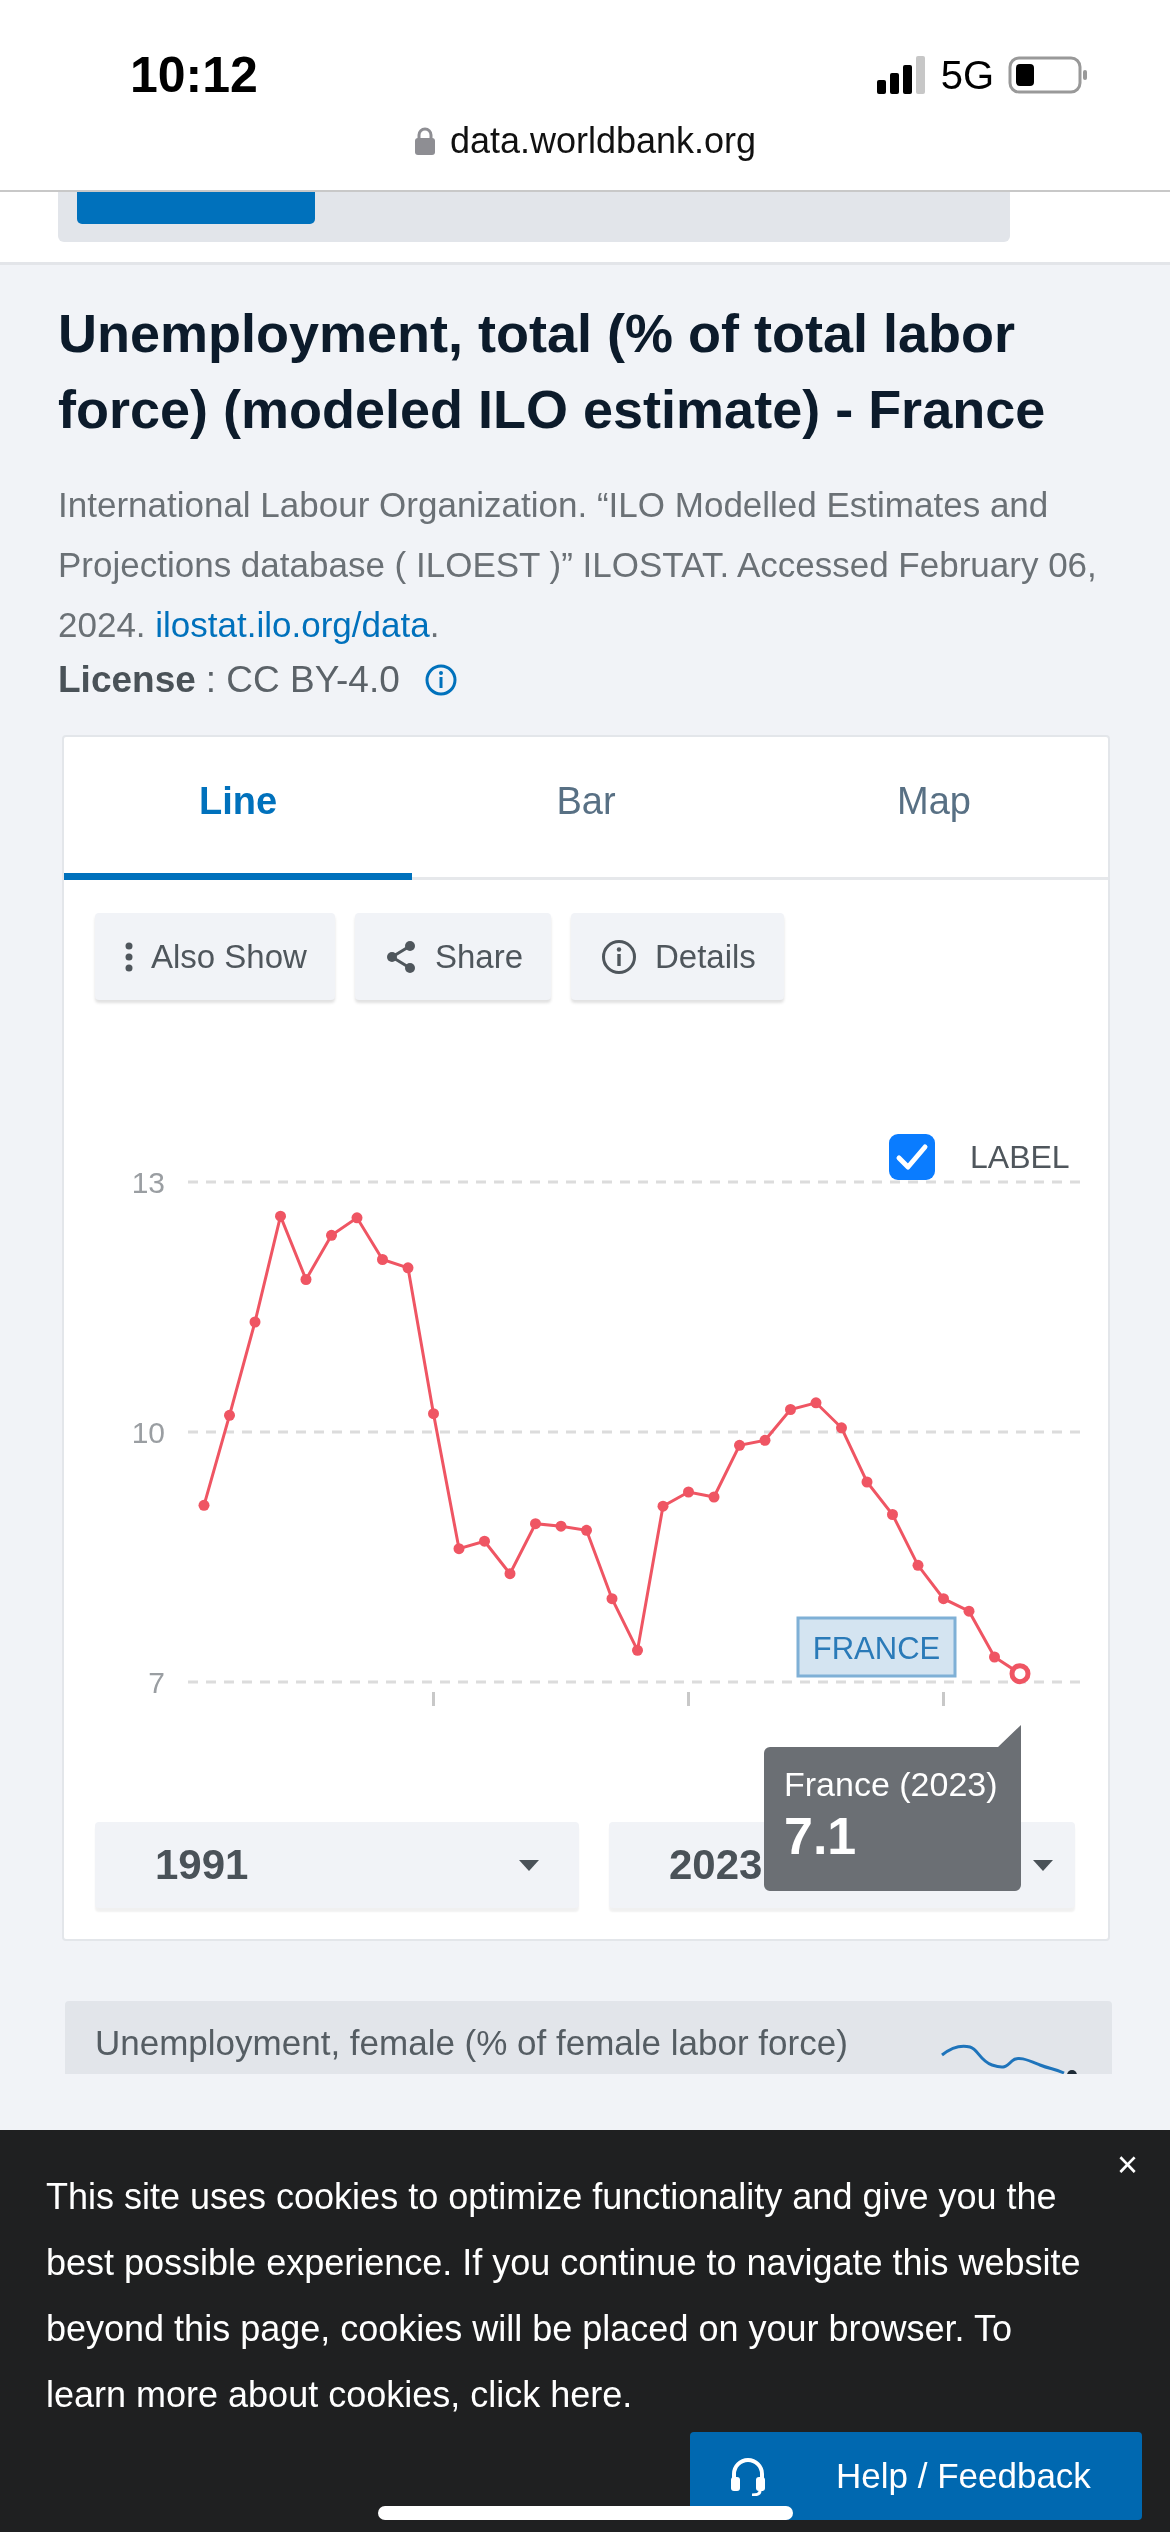 The height and width of the screenshot is (2532, 1170). What do you see at coordinates (552, 371) in the screenshot?
I see `page-title: Unemployment, total (% of total labor force) (modeled ILO estimate) - France` at bounding box center [552, 371].